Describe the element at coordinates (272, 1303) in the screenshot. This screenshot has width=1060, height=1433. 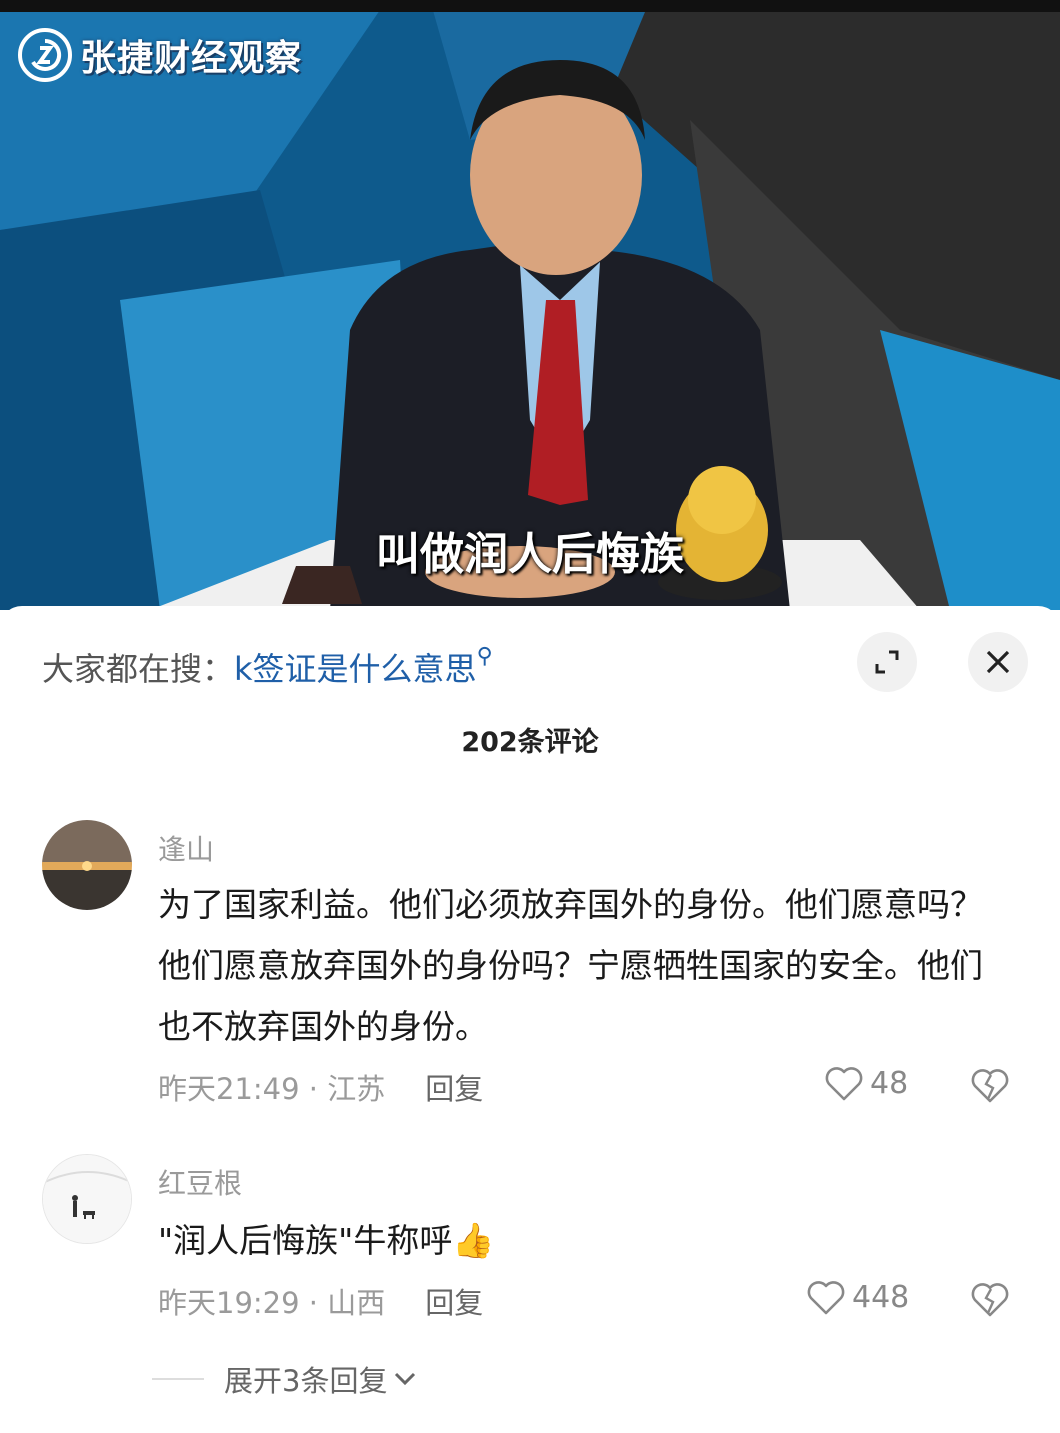
I see `comment-time-location: 昨天19:29 · 山西` at that location.